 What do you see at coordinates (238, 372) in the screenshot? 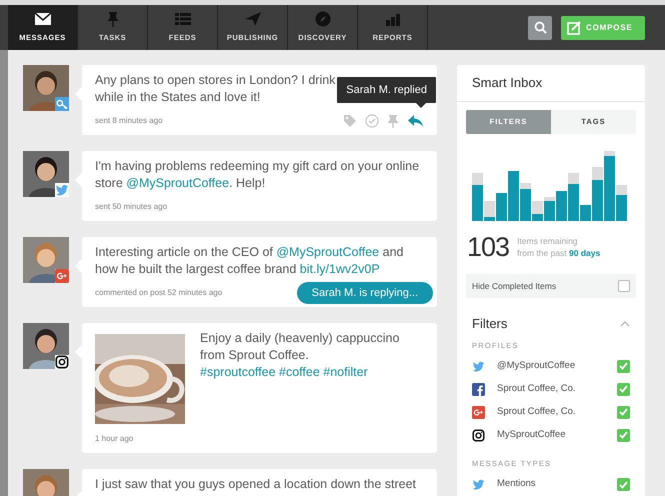
I see `link: #sproutcoffee` at bounding box center [238, 372].